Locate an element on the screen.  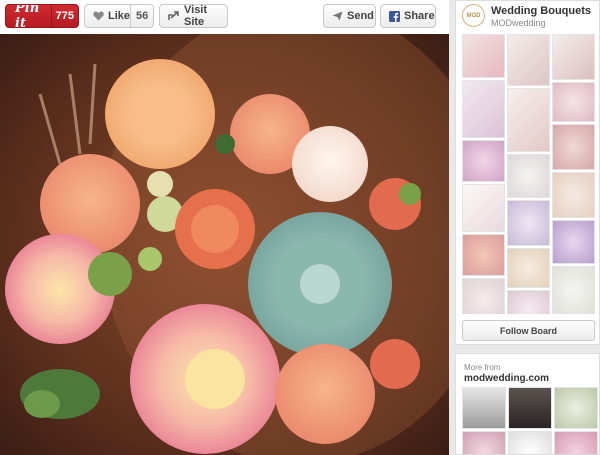
board-avatar: MOD is located at coordinates (473, 15).